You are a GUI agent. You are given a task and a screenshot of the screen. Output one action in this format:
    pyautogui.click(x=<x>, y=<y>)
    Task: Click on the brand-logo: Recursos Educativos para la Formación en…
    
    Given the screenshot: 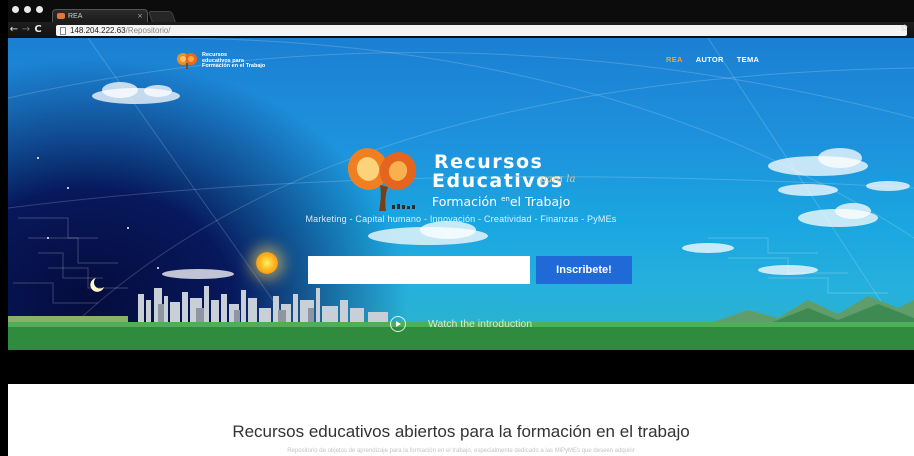 What is the action you would take?
    pyautogui.click(x=486, y=183)
    